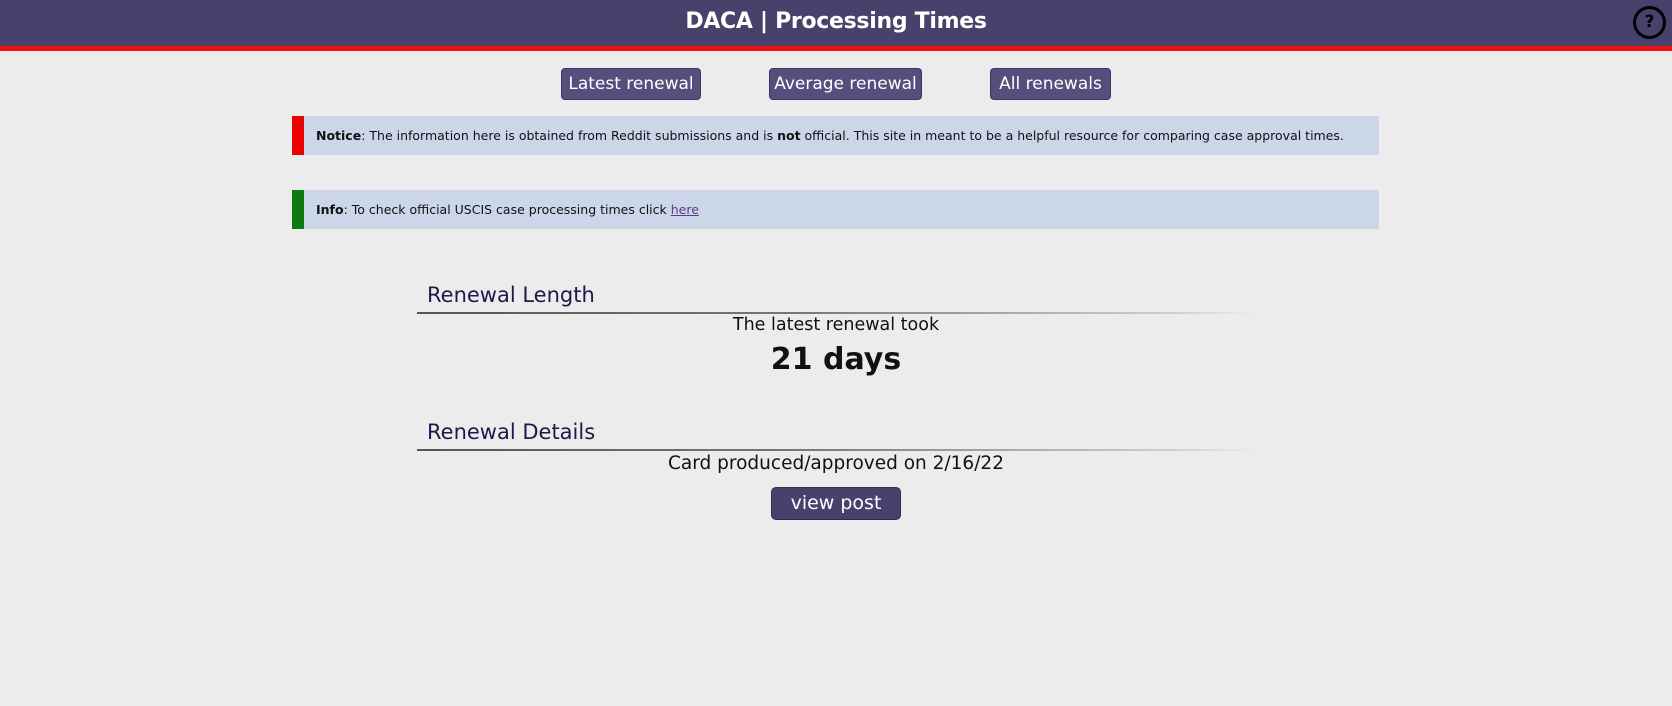 The width and height of the screenshot is (1672, 706). I want to click on info-label: Info, so click(330, 209).